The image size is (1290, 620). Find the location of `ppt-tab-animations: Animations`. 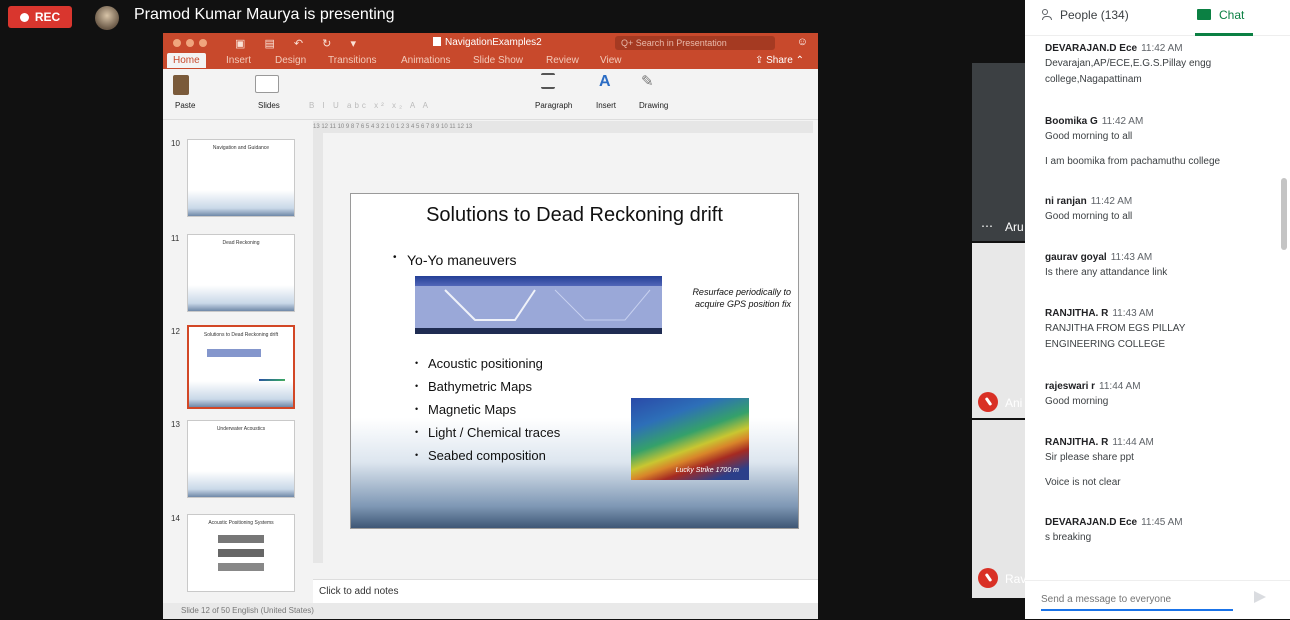

ppt-tab-animations: Animations is located at coordinates (426, 60).